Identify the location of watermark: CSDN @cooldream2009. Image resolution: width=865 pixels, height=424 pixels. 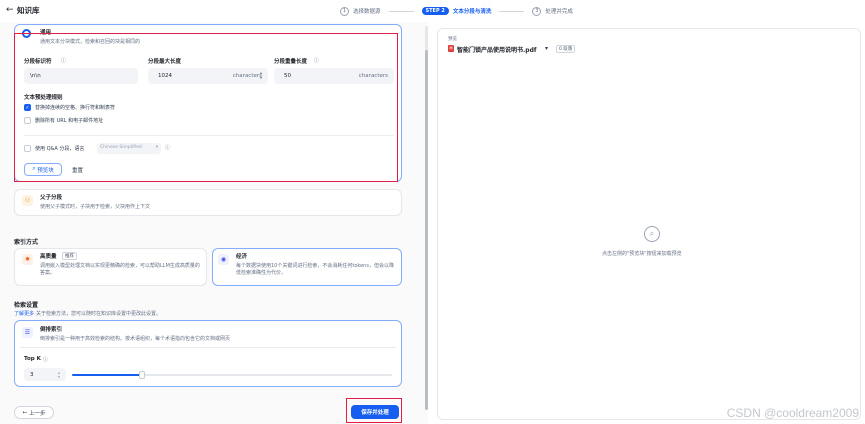
(792, 413).